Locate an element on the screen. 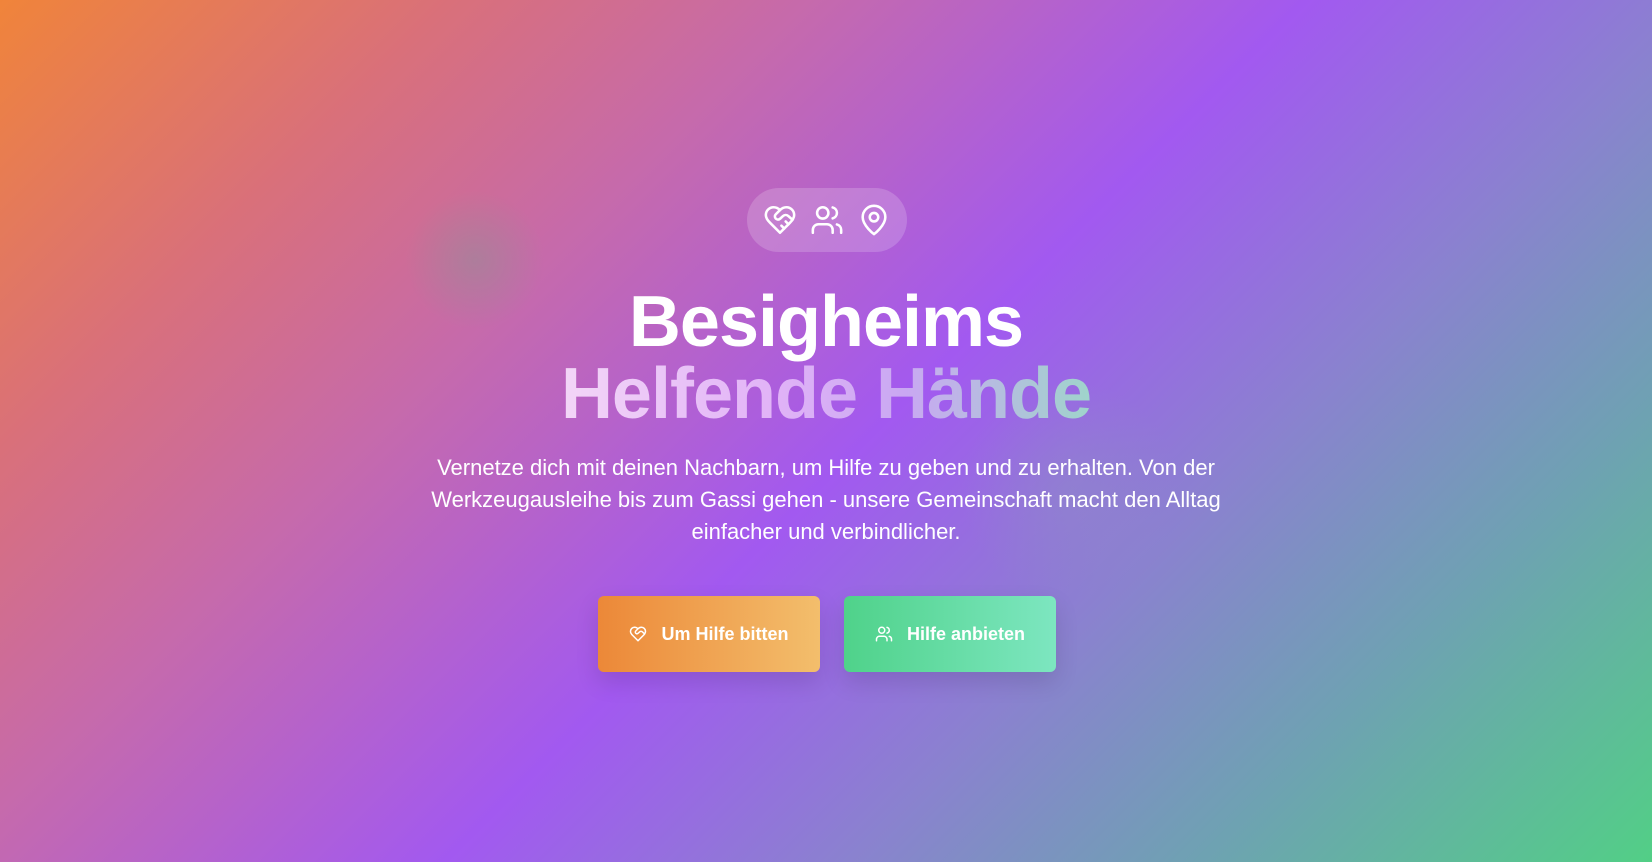  request-help-label: Um Hilfe bitten is located at coordinates (725, 633).